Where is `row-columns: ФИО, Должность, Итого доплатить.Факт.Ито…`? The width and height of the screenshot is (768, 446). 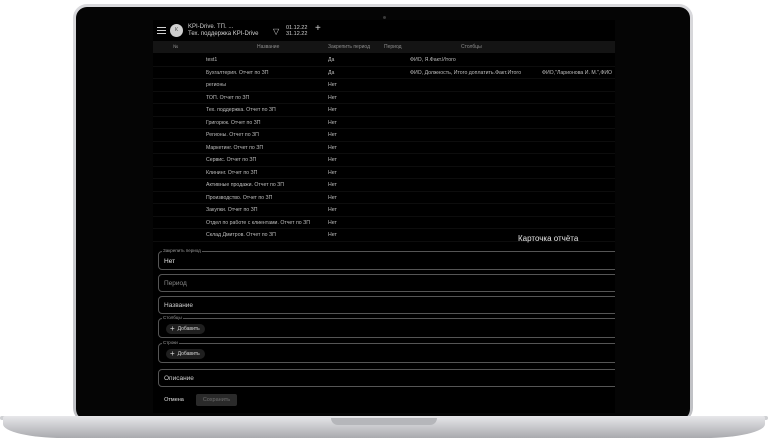 row-columns: ФИО, Должность, Итого доплатить.Факт.Ито… is located at coordinates (466, 72).